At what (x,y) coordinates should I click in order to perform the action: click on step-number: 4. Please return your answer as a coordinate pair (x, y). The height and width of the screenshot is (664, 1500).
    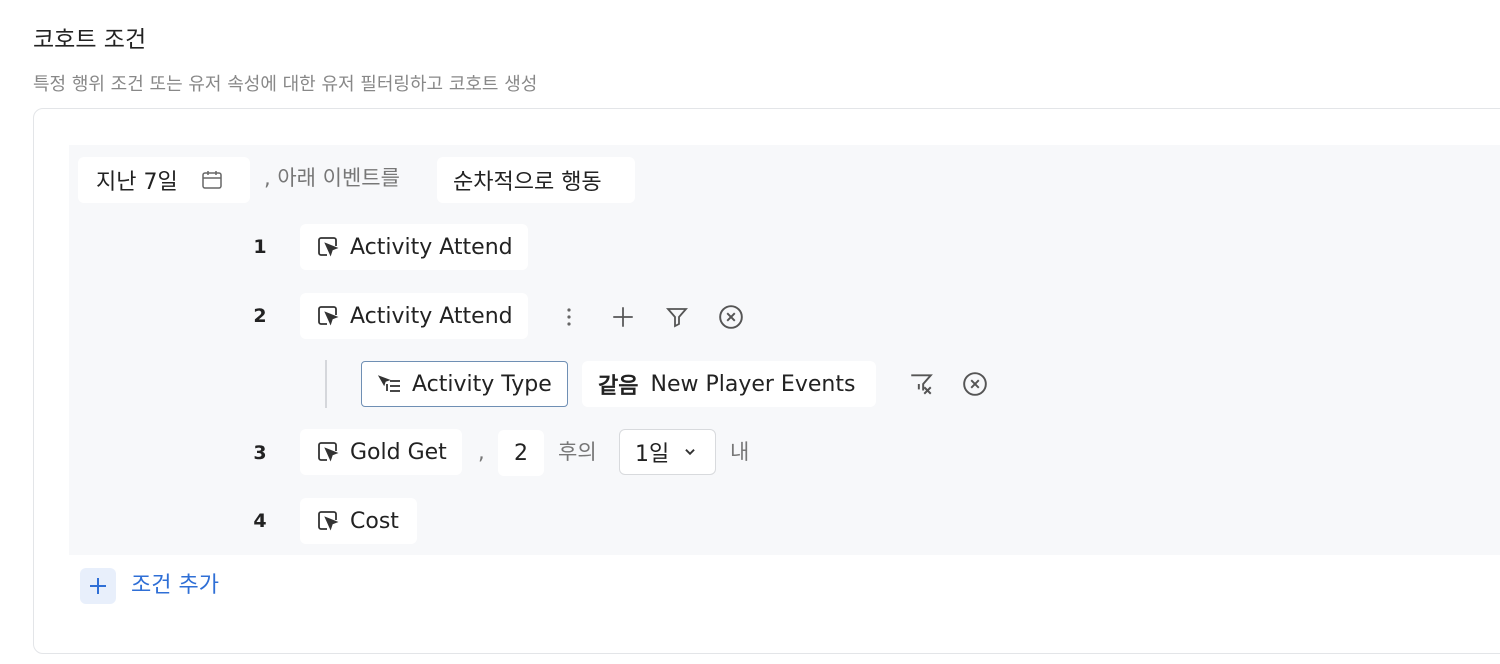
    Looking at the image, I should click on (260, 521).